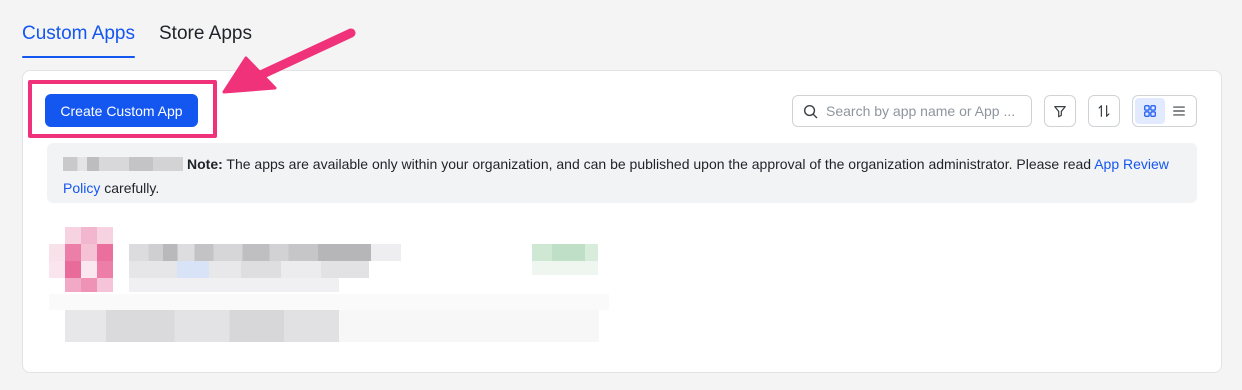  I want to click on list-view-icon, so click(1179, 111).